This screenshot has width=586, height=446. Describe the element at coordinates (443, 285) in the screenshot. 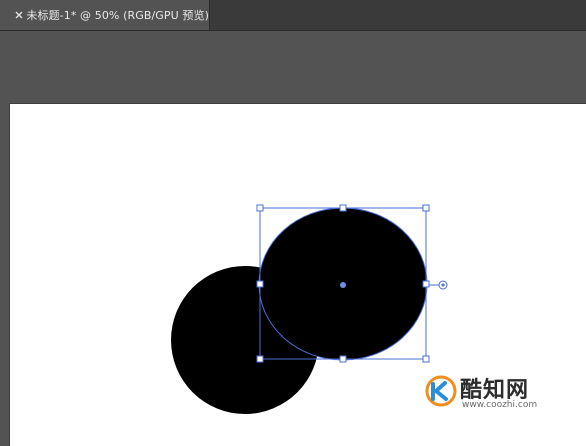

I see `rotate-widget-icon` at that location.